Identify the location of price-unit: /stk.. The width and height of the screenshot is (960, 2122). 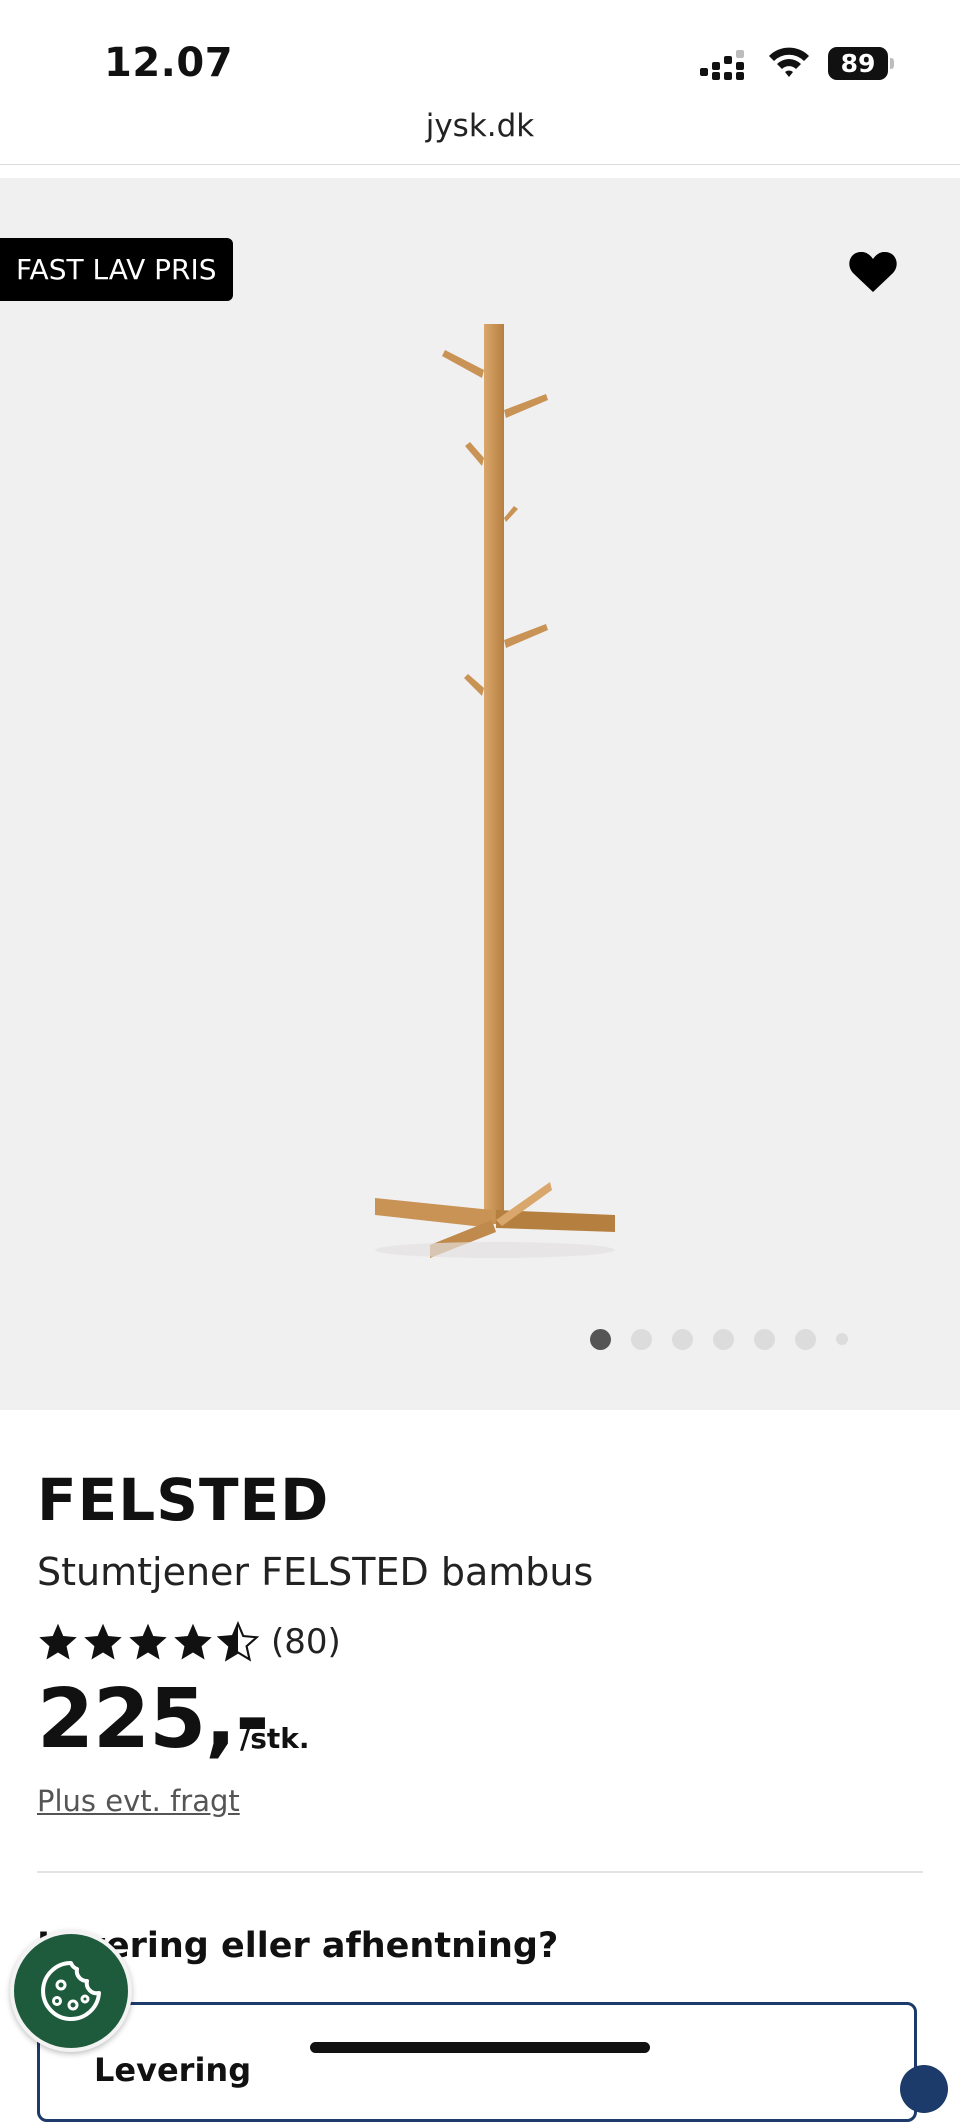
(275, 1738).